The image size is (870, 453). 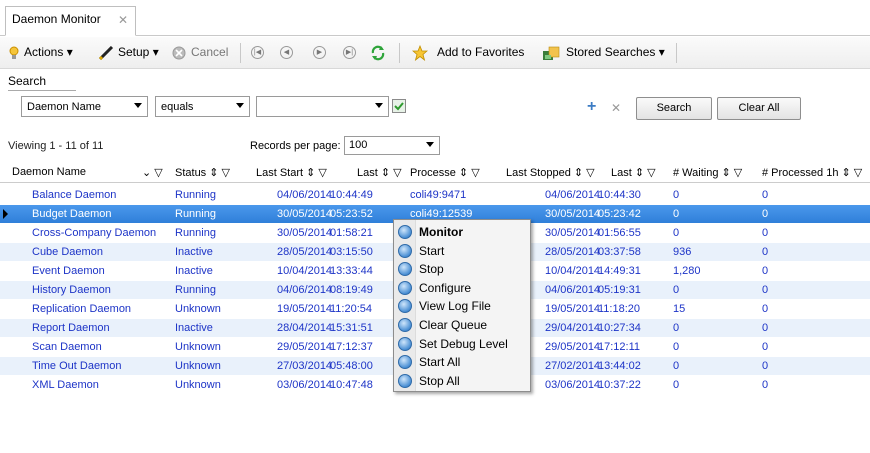 I want to click on column-header-process: Processe ⇕ ▽, so click(x=445, y=172).